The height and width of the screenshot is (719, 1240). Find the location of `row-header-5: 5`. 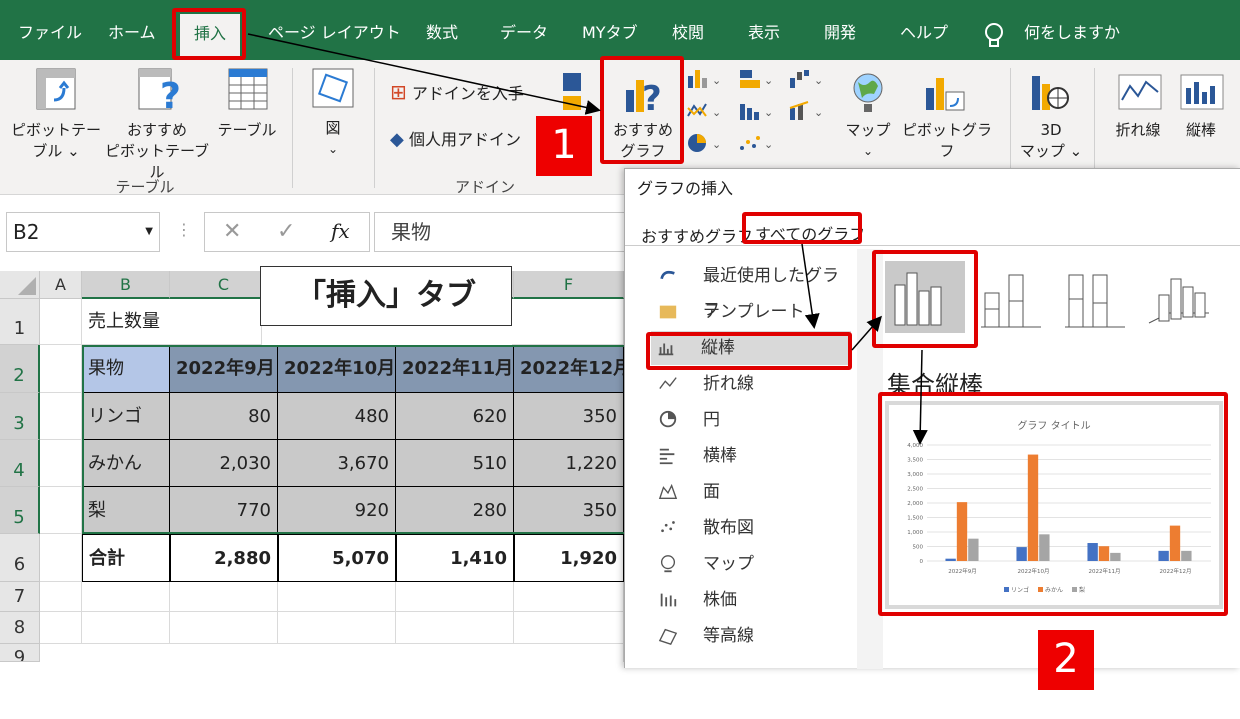

row-header-5: 5 is located at coordinates (20, 510).